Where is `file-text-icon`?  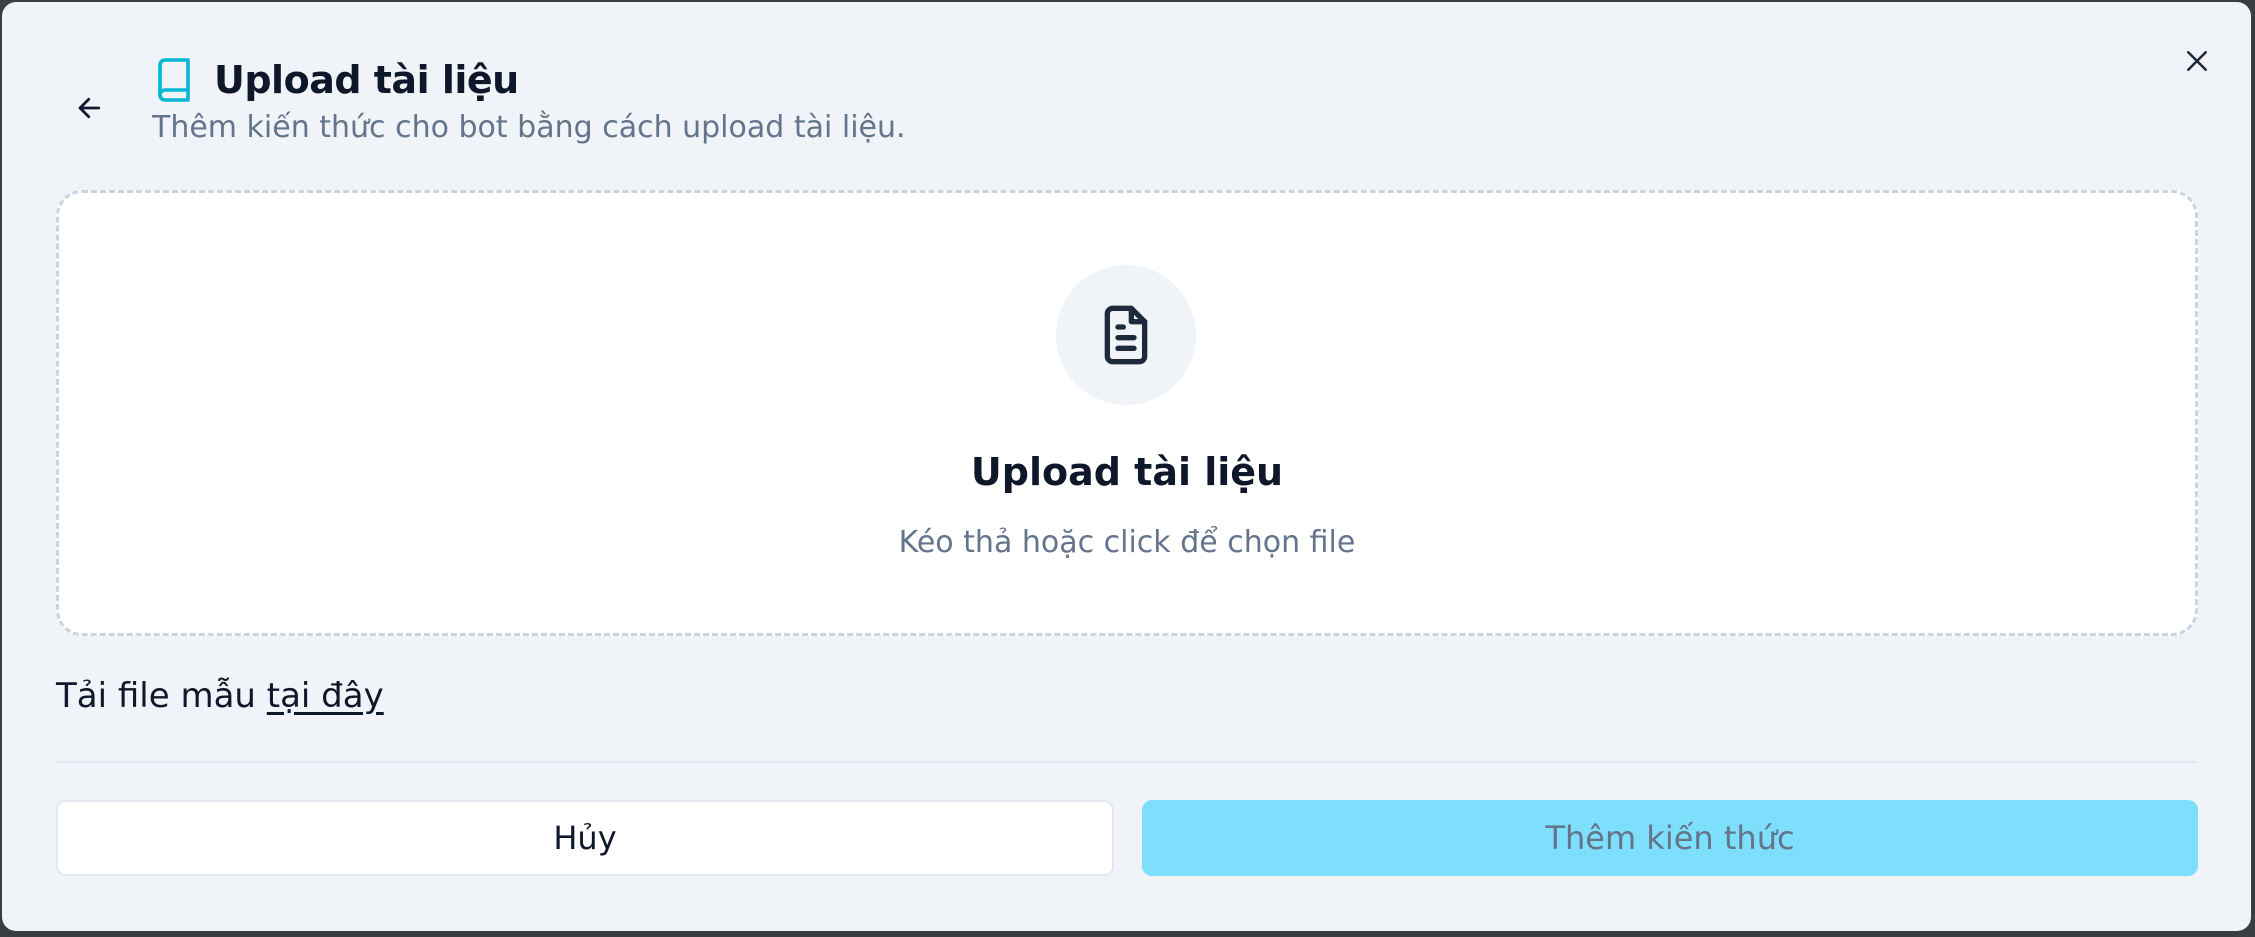
file-text-icon is located at coordinates (1126, 335).